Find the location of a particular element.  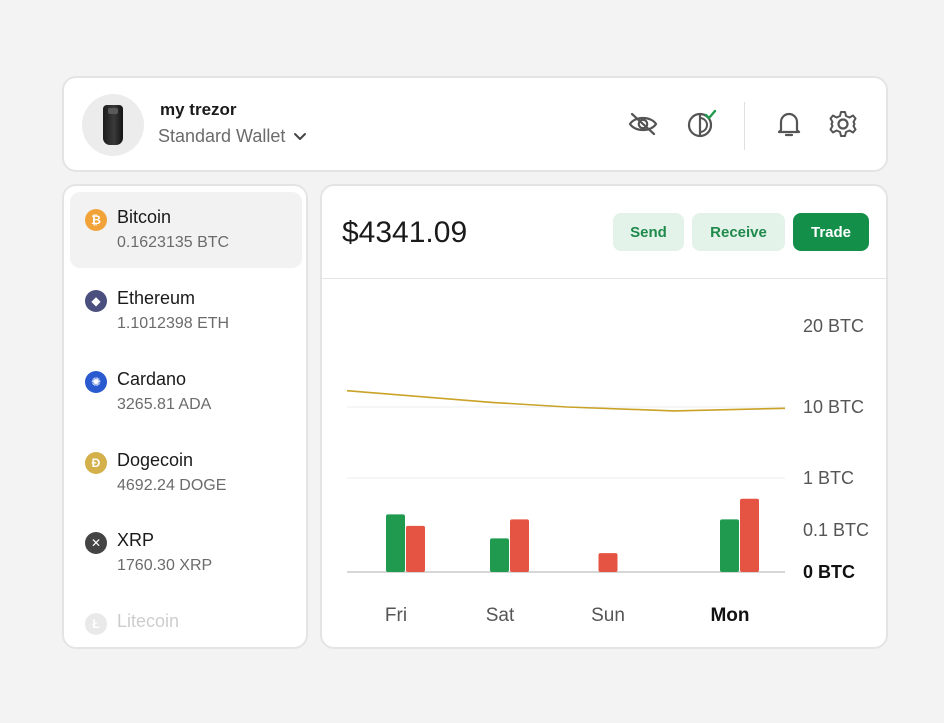

wallet-type-label: Standard Wallet is located at coordinates (222, 136).